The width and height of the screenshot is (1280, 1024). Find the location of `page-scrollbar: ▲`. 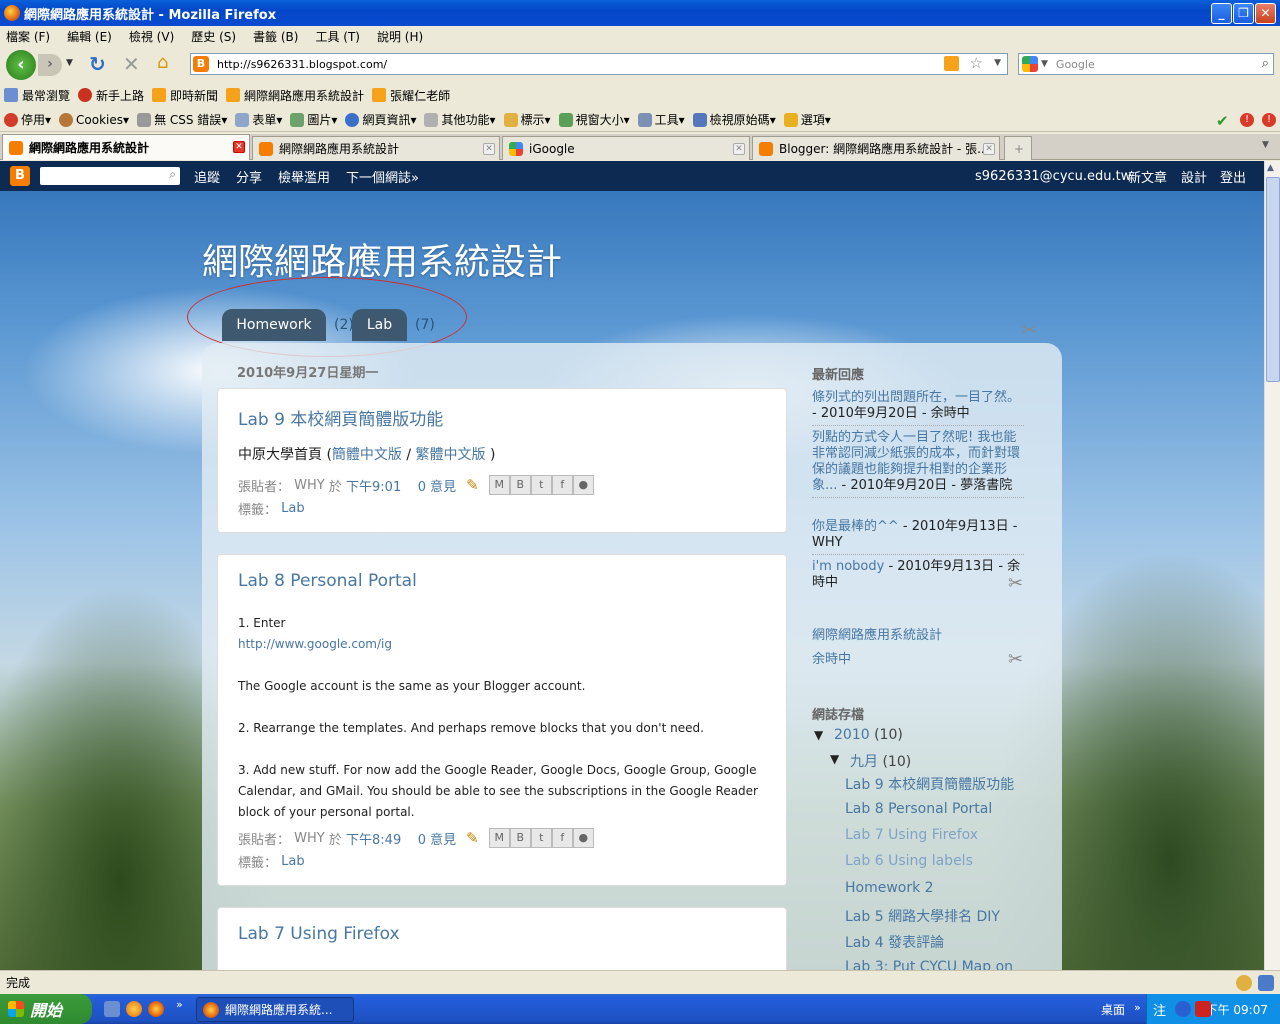

page-scrollbar: ▲ is located at coordinates (1272, 565).